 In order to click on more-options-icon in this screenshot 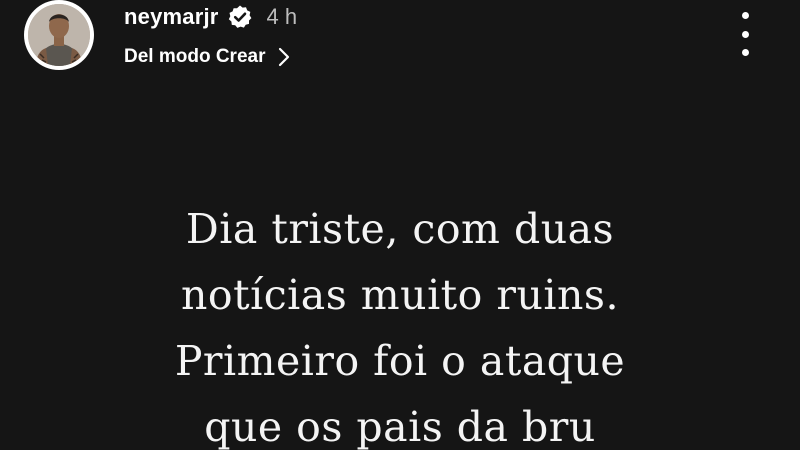, I will do `click(745, 34)`.